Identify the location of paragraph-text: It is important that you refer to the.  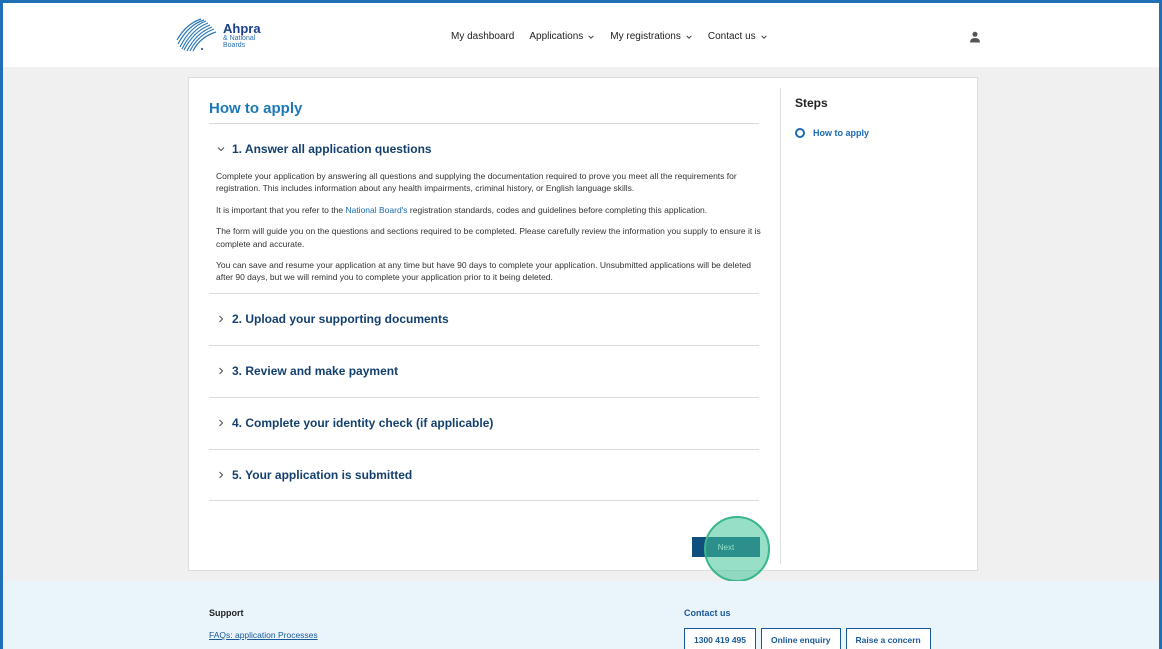
(281, 209).